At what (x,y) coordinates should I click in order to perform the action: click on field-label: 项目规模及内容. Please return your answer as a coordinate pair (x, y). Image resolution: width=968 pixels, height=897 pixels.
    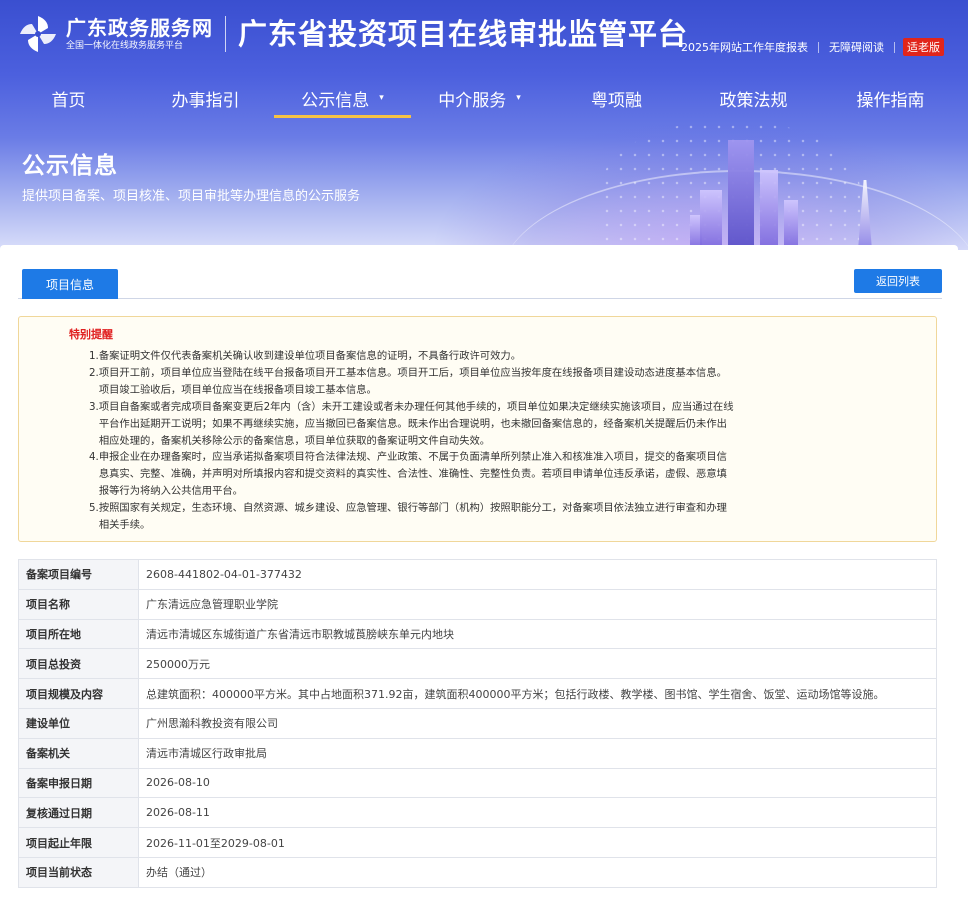
    Looking at the image, I should click on (78, 693).